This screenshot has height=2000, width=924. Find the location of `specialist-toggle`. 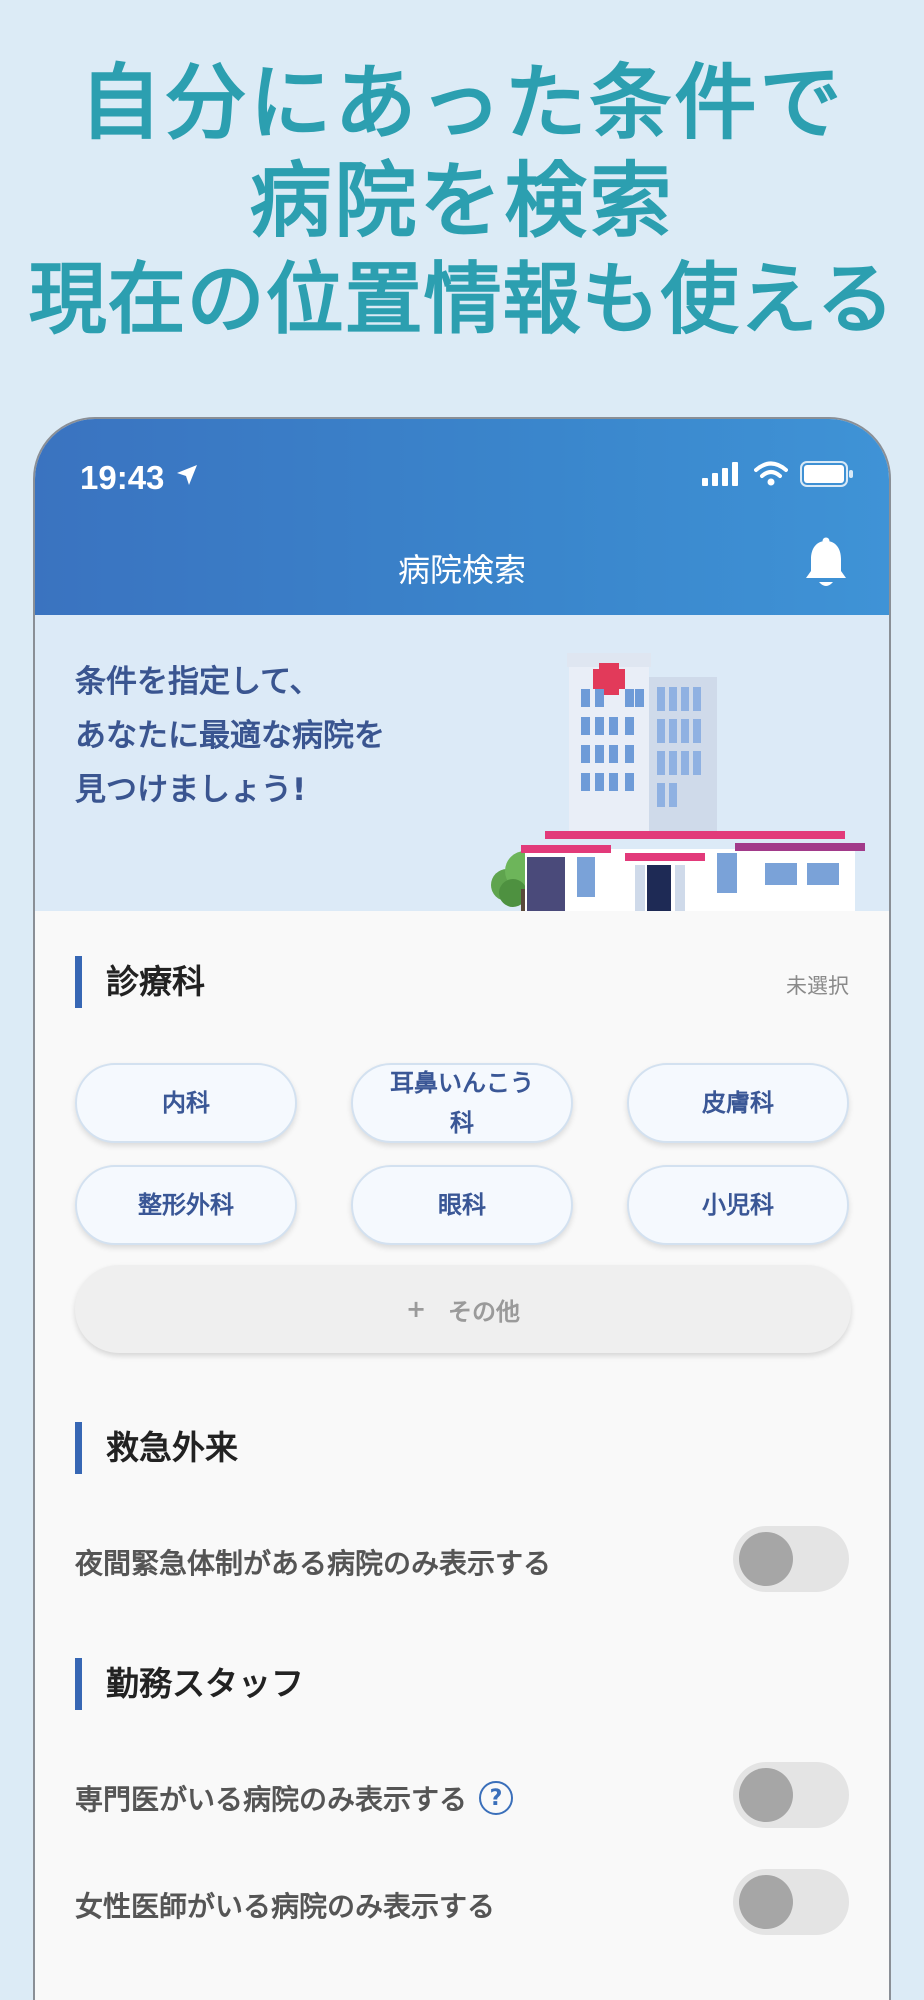

specialist-toggle is located at coordinates (791, 1795).